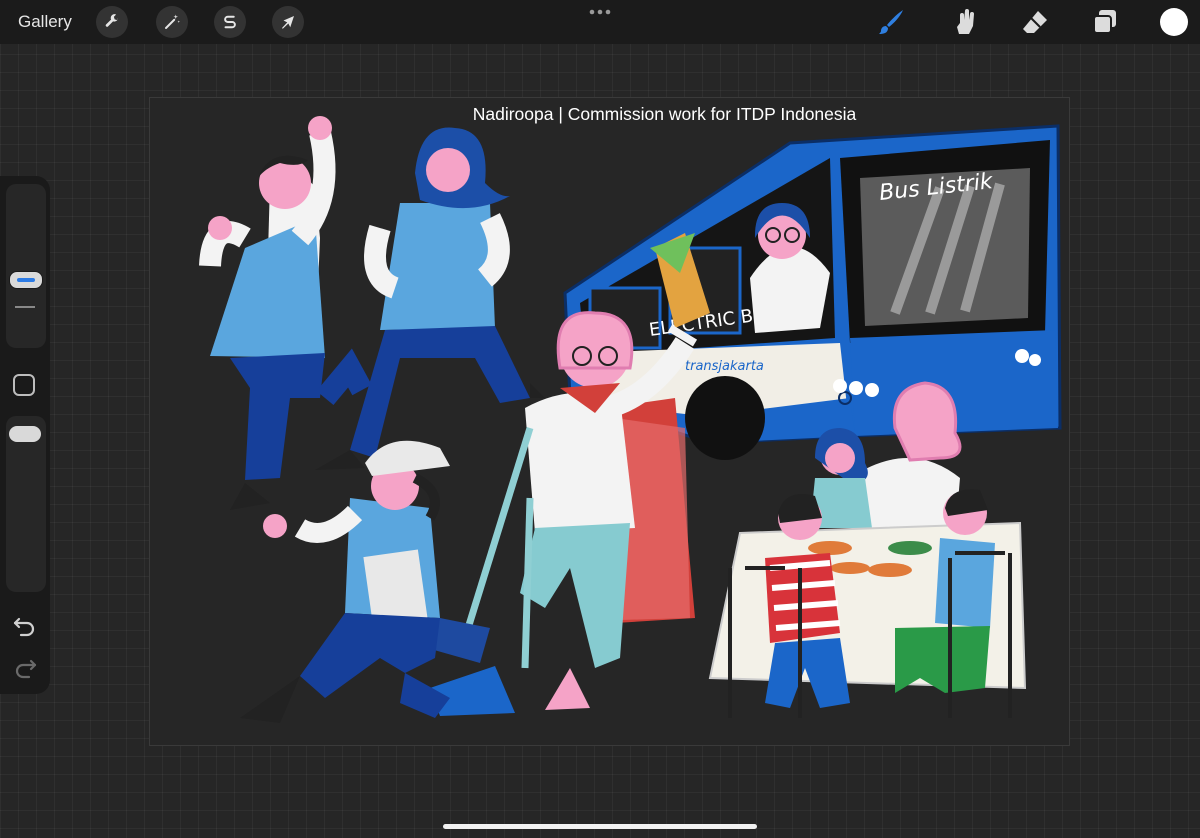 Image resolution: width=1200 pixels, height=838 pixels. What do you see at coordinates (26, 266) in the screenshot?
I see `brush-size-slider` at bounding box center [26, 266].